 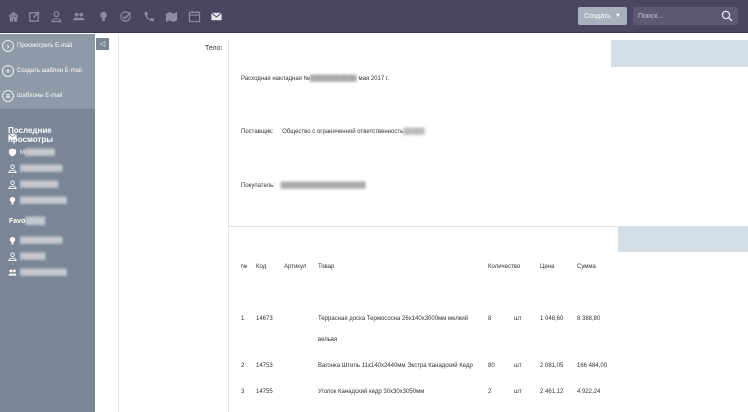 What do you see at coordinates (597, 16) in the screenshot?
I see `create-button-label: Создать` at bounding box center [597, 16].